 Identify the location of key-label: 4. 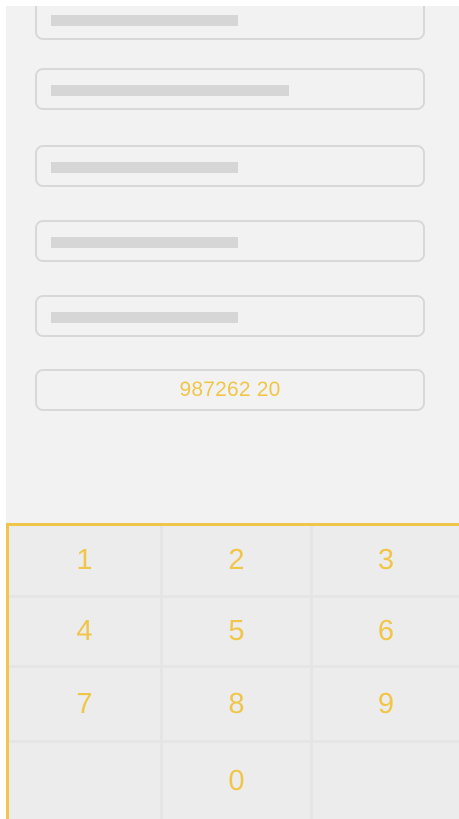
(84, 631).